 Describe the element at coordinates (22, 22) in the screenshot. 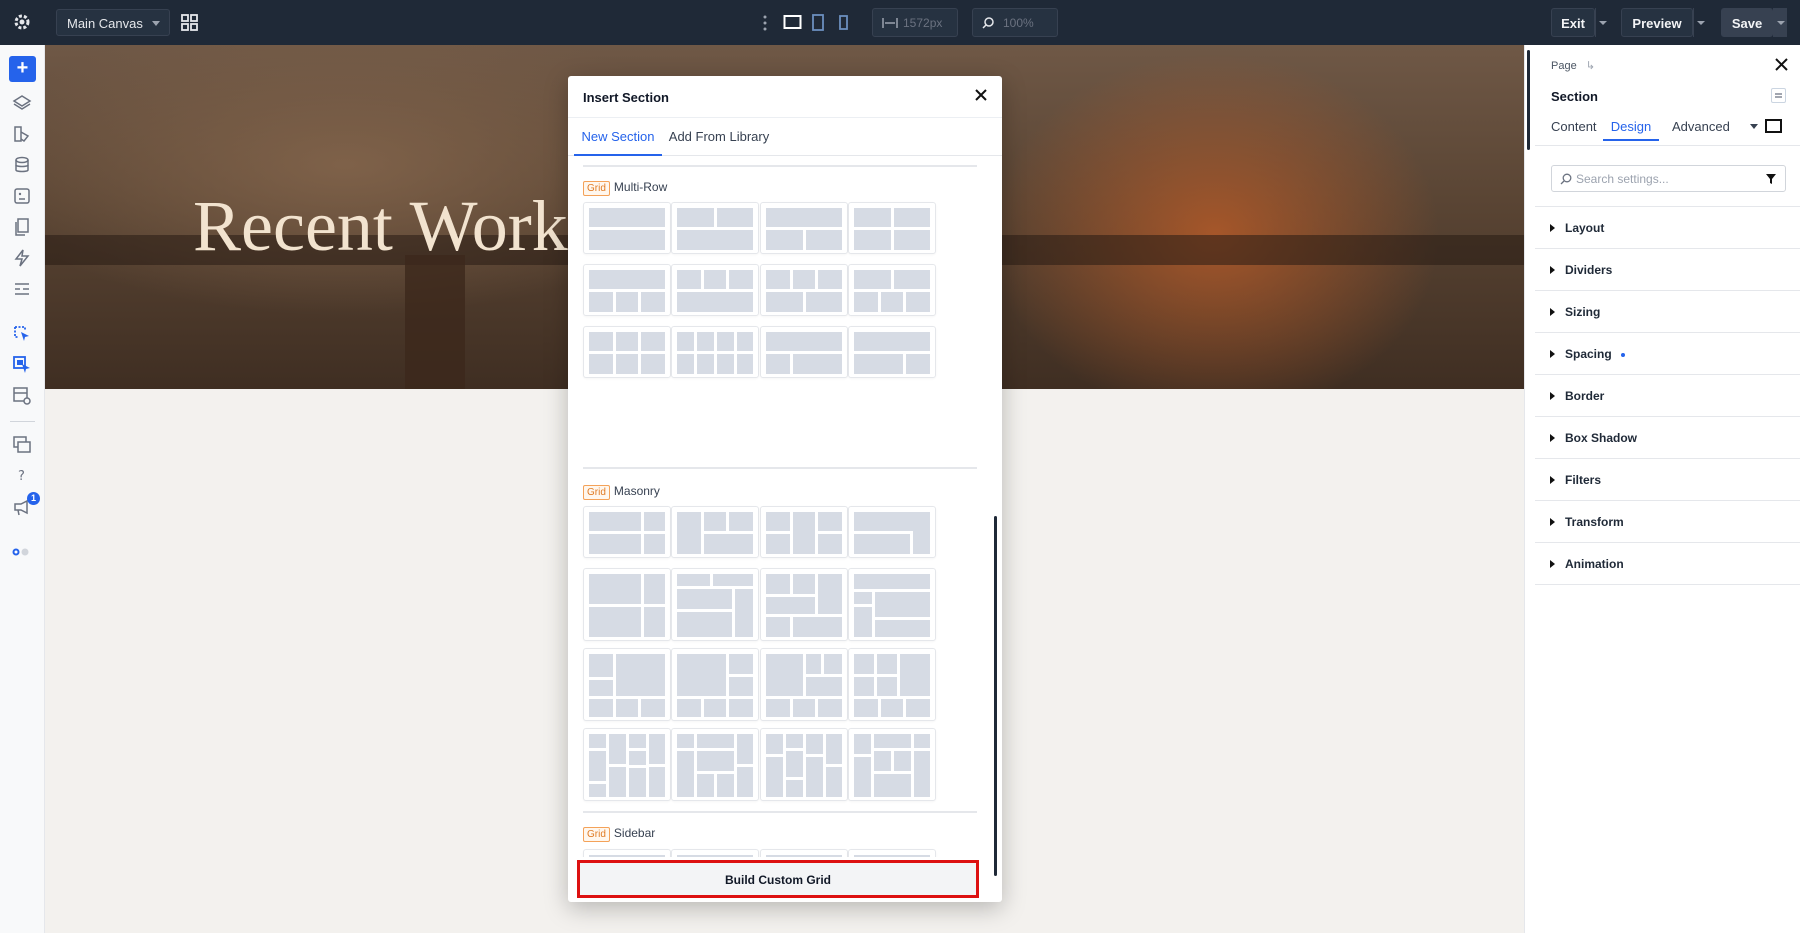

I see `settings-gear-icon` at that location.